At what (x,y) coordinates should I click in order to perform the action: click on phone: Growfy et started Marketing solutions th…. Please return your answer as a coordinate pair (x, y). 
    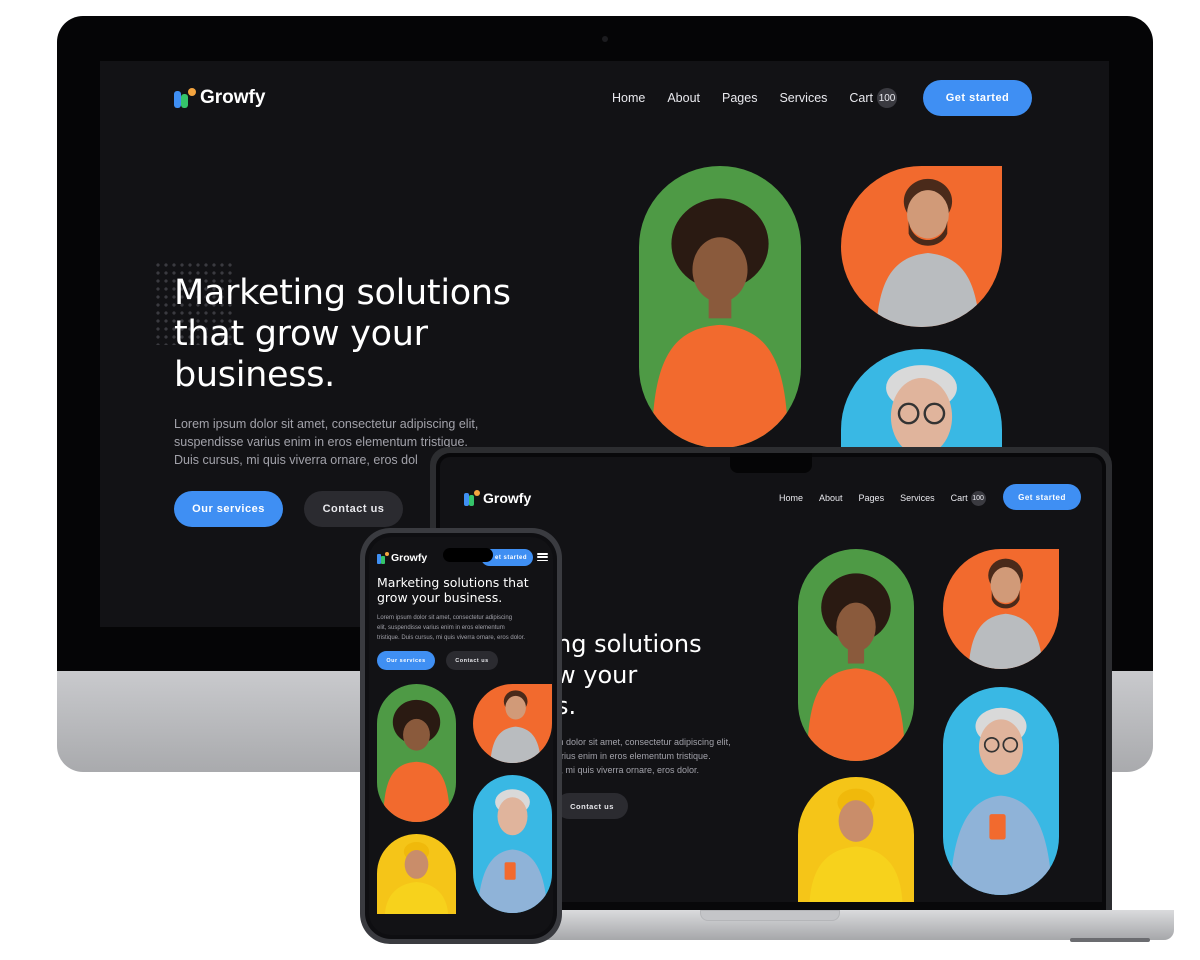
    Looking at the image, I should click on (461, 736).